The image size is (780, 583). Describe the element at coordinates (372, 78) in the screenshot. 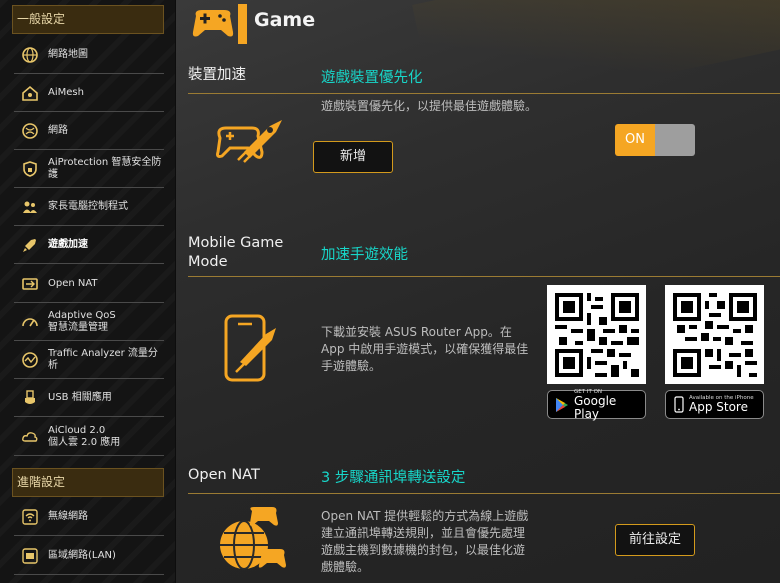

I see `device-boost-heading: 遊戲裝置優先化` at that location.